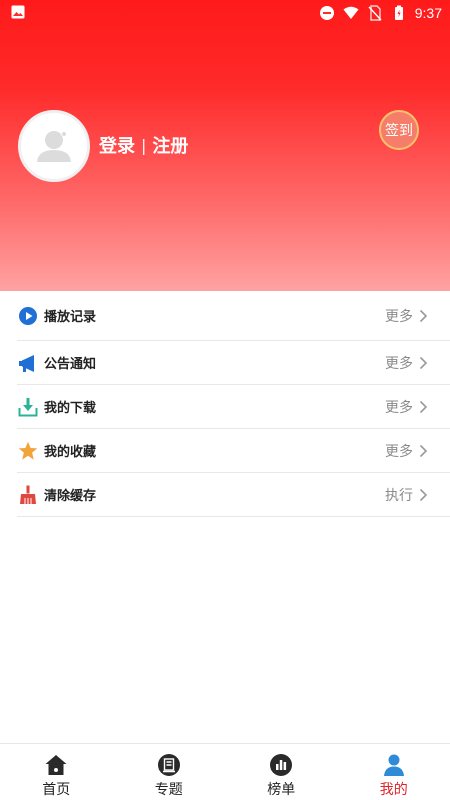 The width and height of the screenshot is (450, 800). I want to click on tab-label: 首页, so click(56, 790).